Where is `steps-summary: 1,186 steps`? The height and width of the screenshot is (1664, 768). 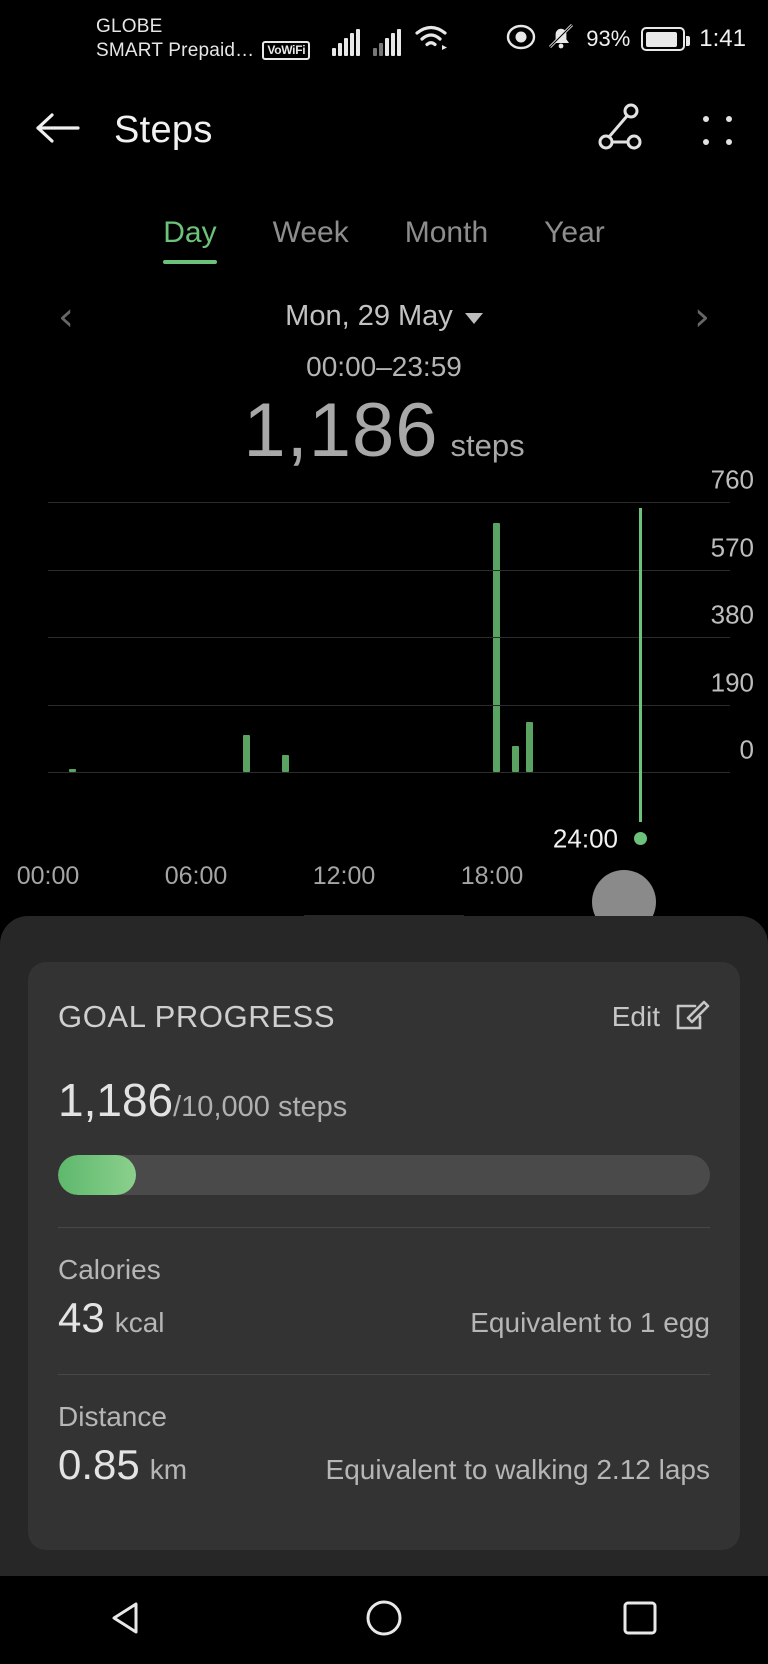
steps-summary: 1,186 steps is located at coordinates (384, 430).